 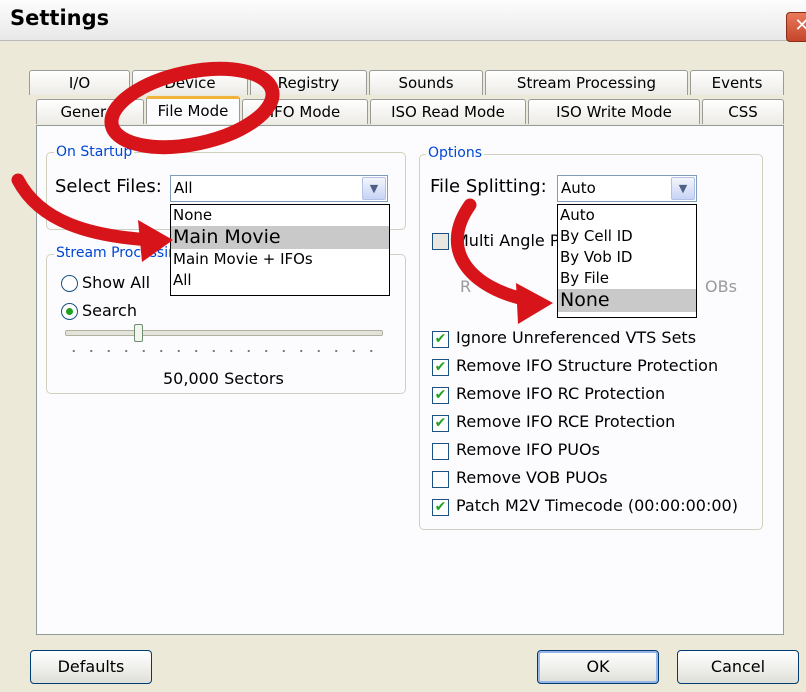 I want to click on select-files-combo: All ▼, so click(x=279, y=188).